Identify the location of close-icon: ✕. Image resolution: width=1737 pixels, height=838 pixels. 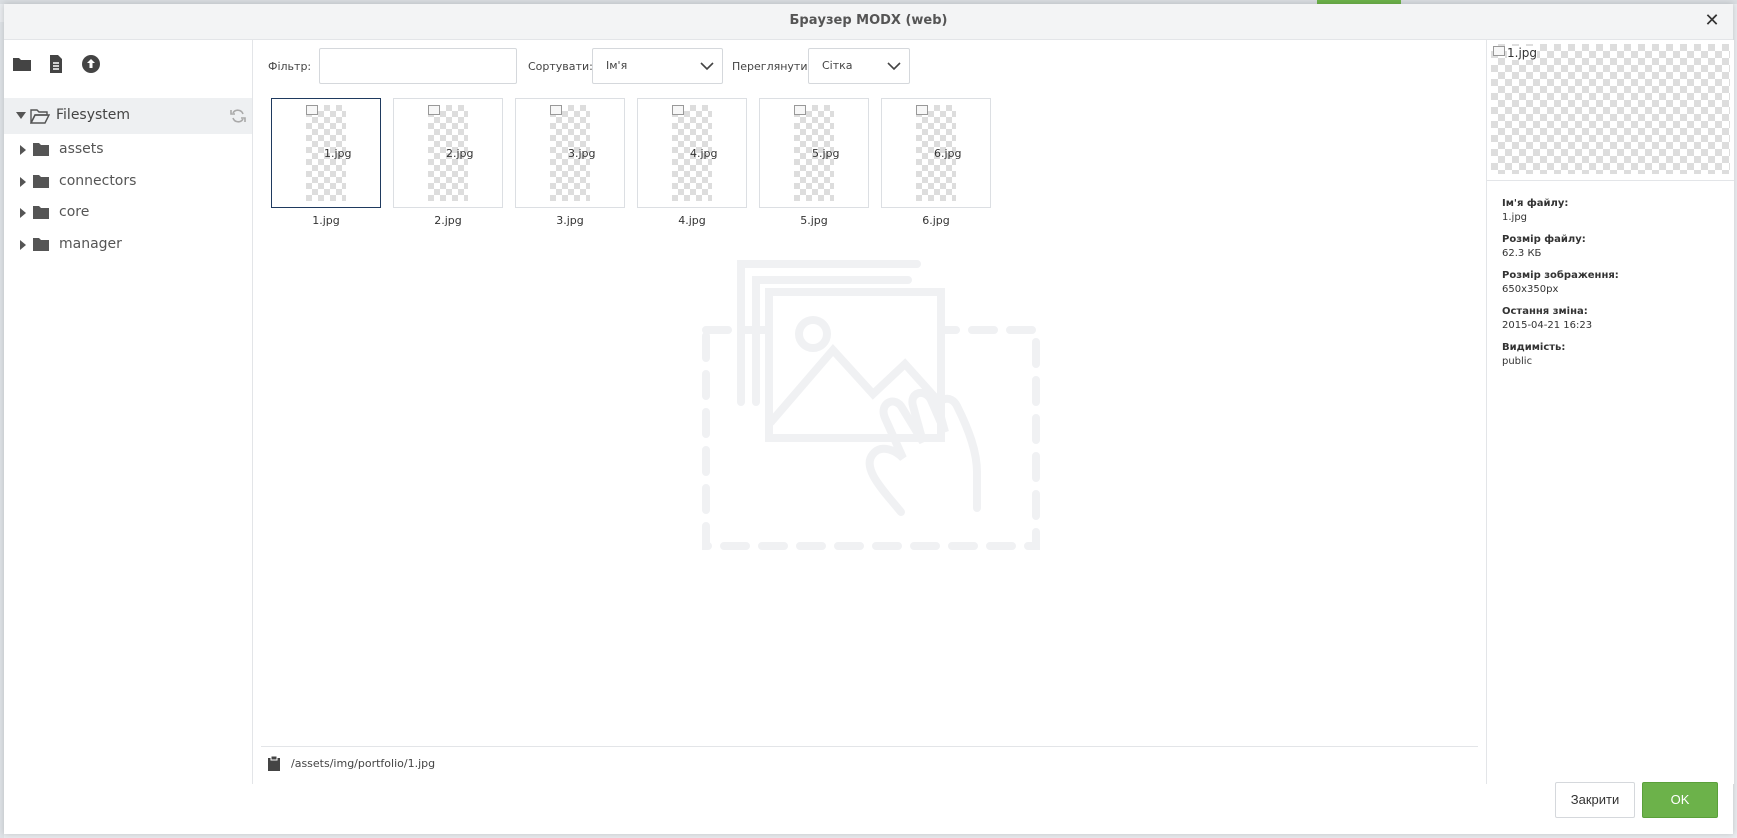
(1712, 21).